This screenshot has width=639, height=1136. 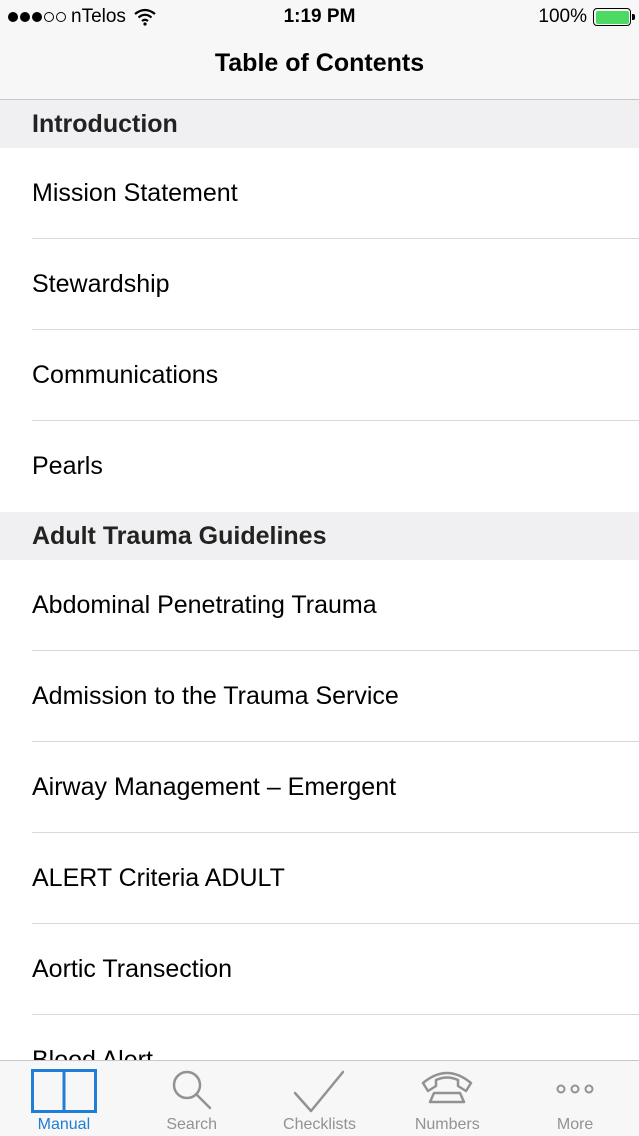 I want to click on battery-icon, so click(x=614, y=17).